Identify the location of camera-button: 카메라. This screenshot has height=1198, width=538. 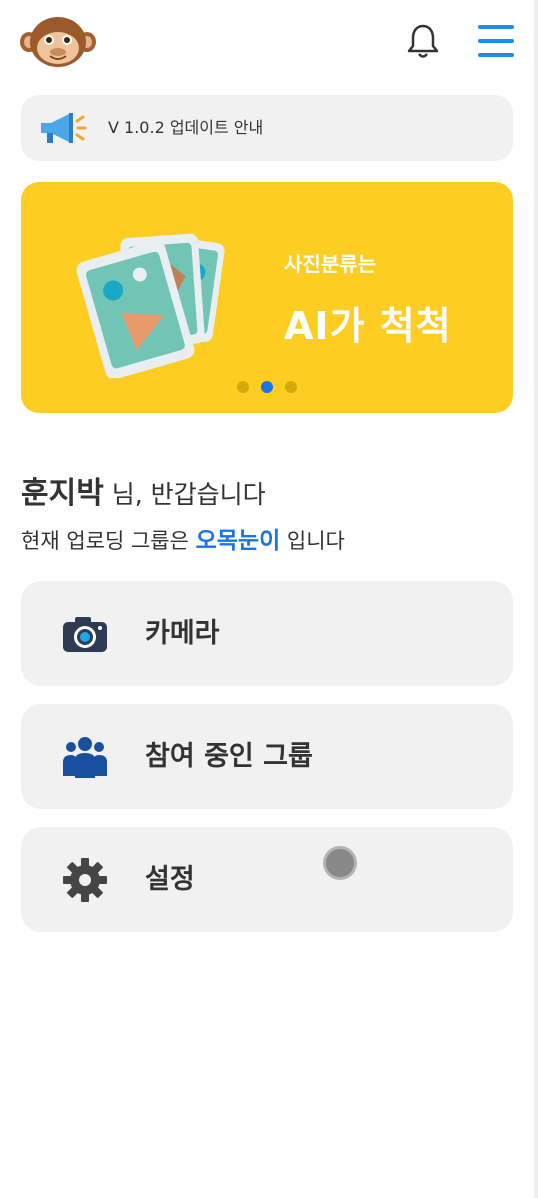
(267, 633).